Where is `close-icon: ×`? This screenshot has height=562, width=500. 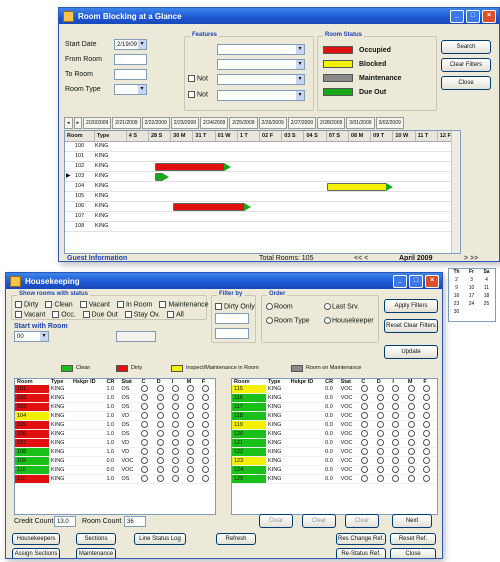 close-icon: × is located at coordinates (432, 281).